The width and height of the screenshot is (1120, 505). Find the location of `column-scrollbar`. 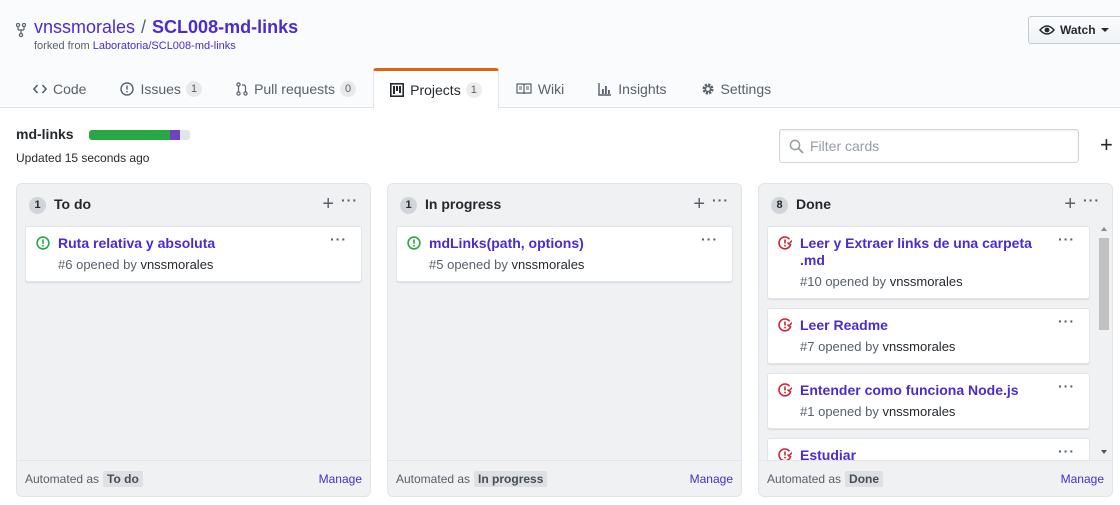

column-scrollbar is located at coordinates (1104, 342).